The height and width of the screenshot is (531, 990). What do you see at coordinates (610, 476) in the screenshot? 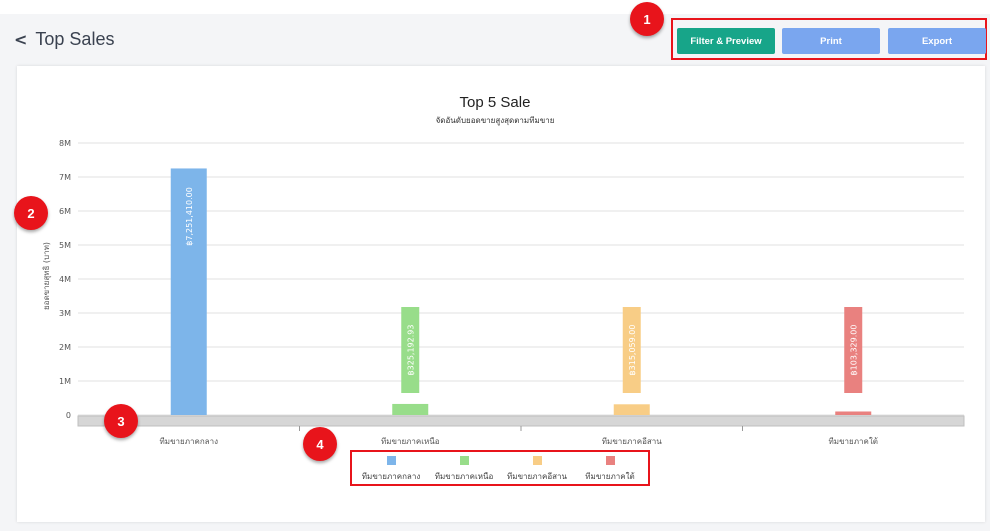
I see `legend-label: ทีมขายภาคใต้` at bounding box center [610, 476].